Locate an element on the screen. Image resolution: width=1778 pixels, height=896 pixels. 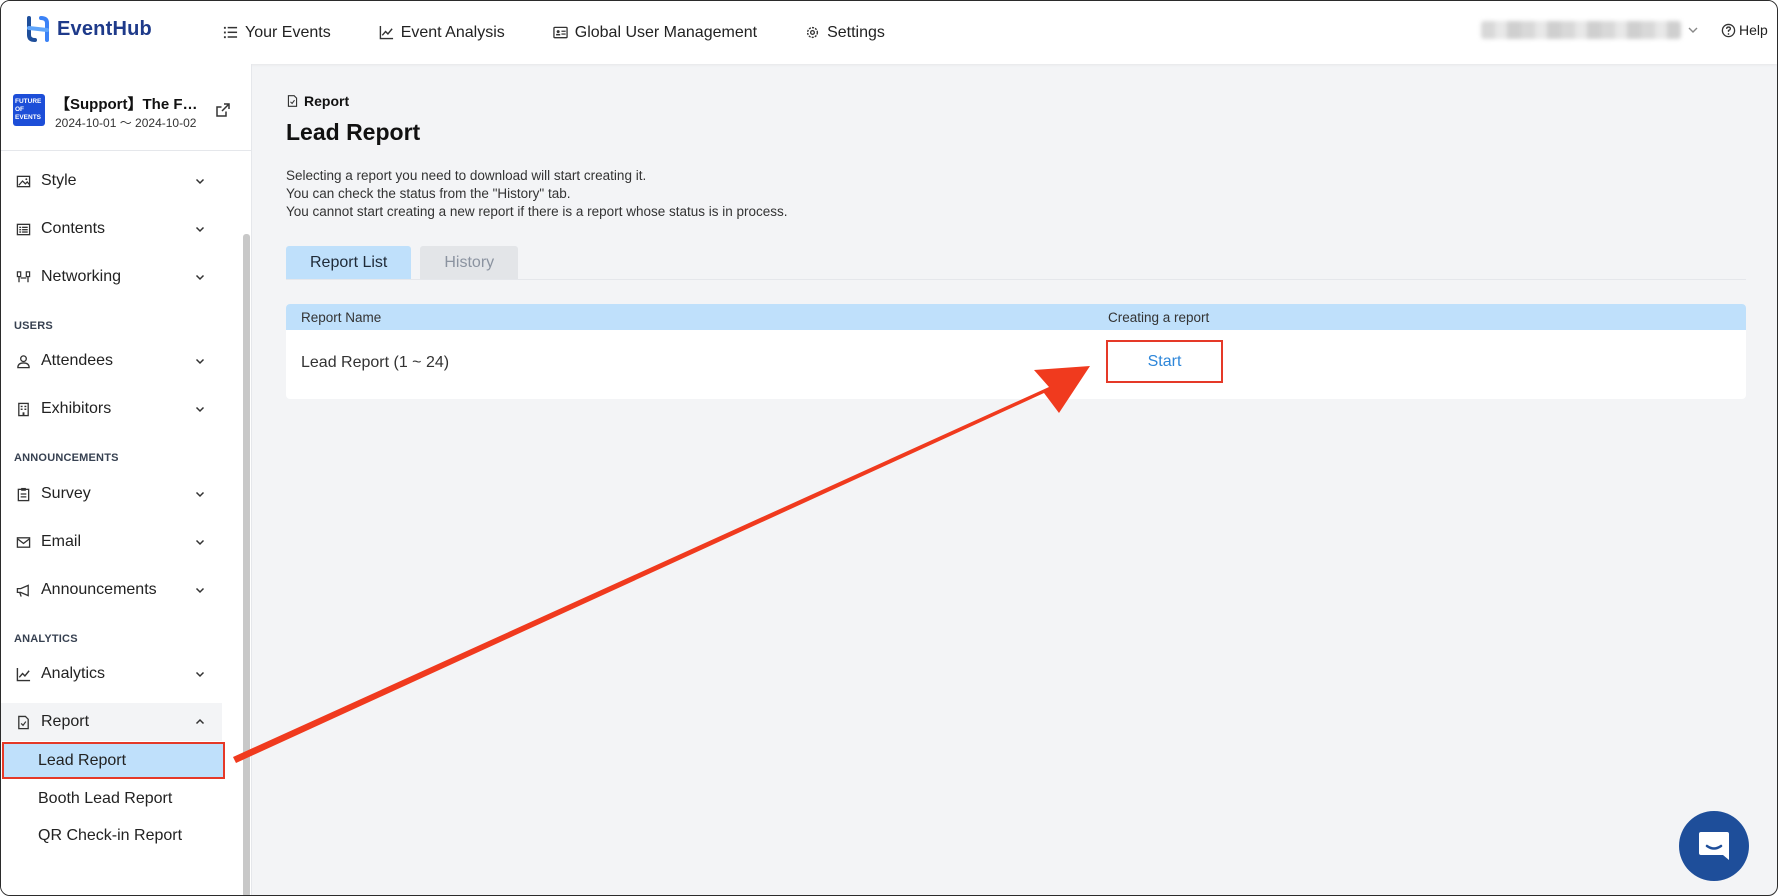
nav-label: Settings is located at coordinates (856, 32).